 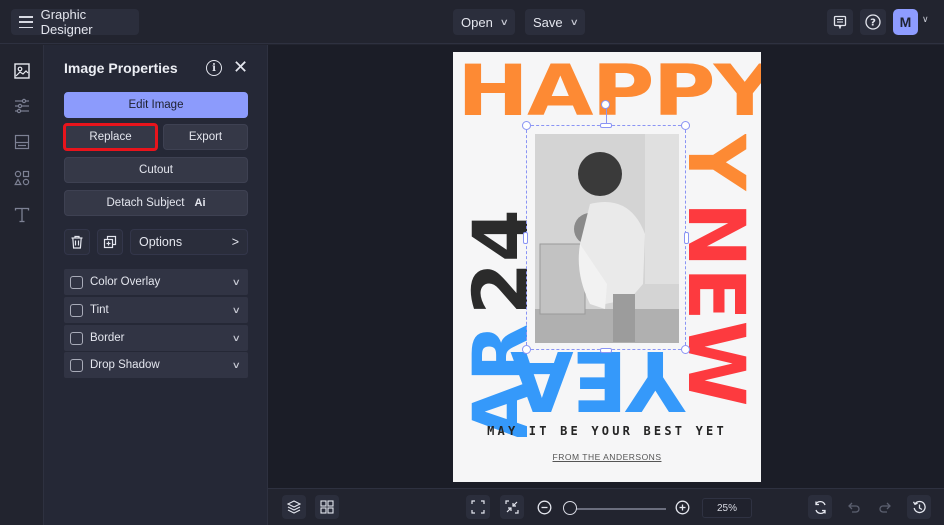 I want to click on zoom-out-button, so click(x=544, y=507).